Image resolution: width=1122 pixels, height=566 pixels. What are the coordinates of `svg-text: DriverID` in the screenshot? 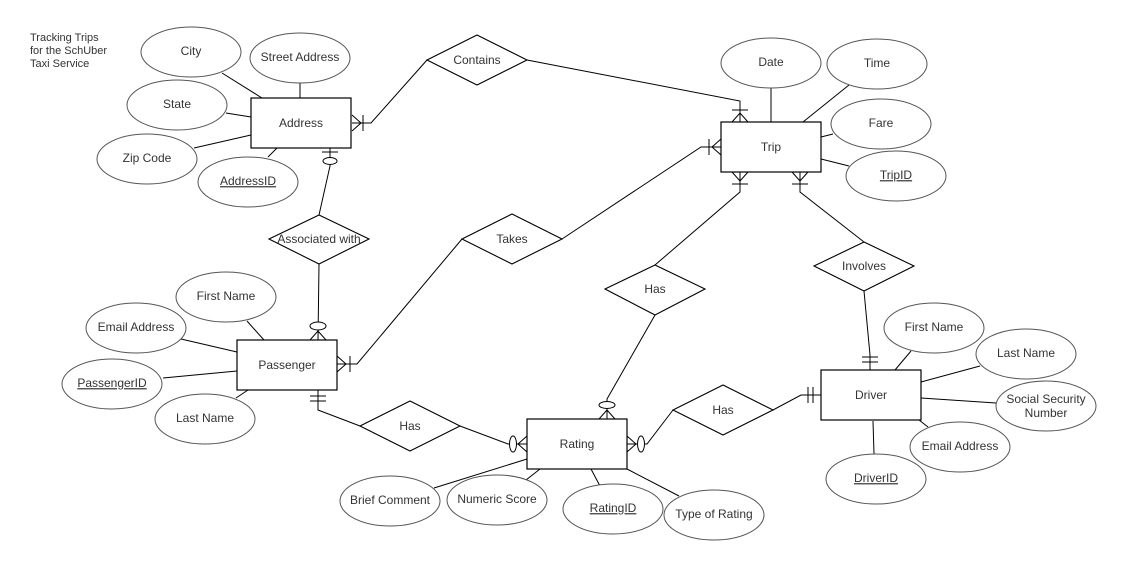 It's located at (876, 478).